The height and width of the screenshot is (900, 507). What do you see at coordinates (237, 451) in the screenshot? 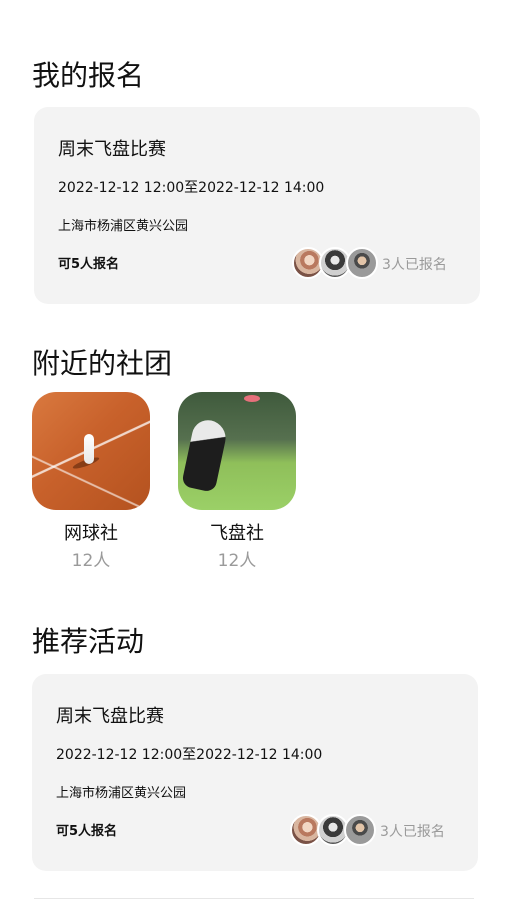
I see `frisbee-club-image` at bounding box center [237, 451].